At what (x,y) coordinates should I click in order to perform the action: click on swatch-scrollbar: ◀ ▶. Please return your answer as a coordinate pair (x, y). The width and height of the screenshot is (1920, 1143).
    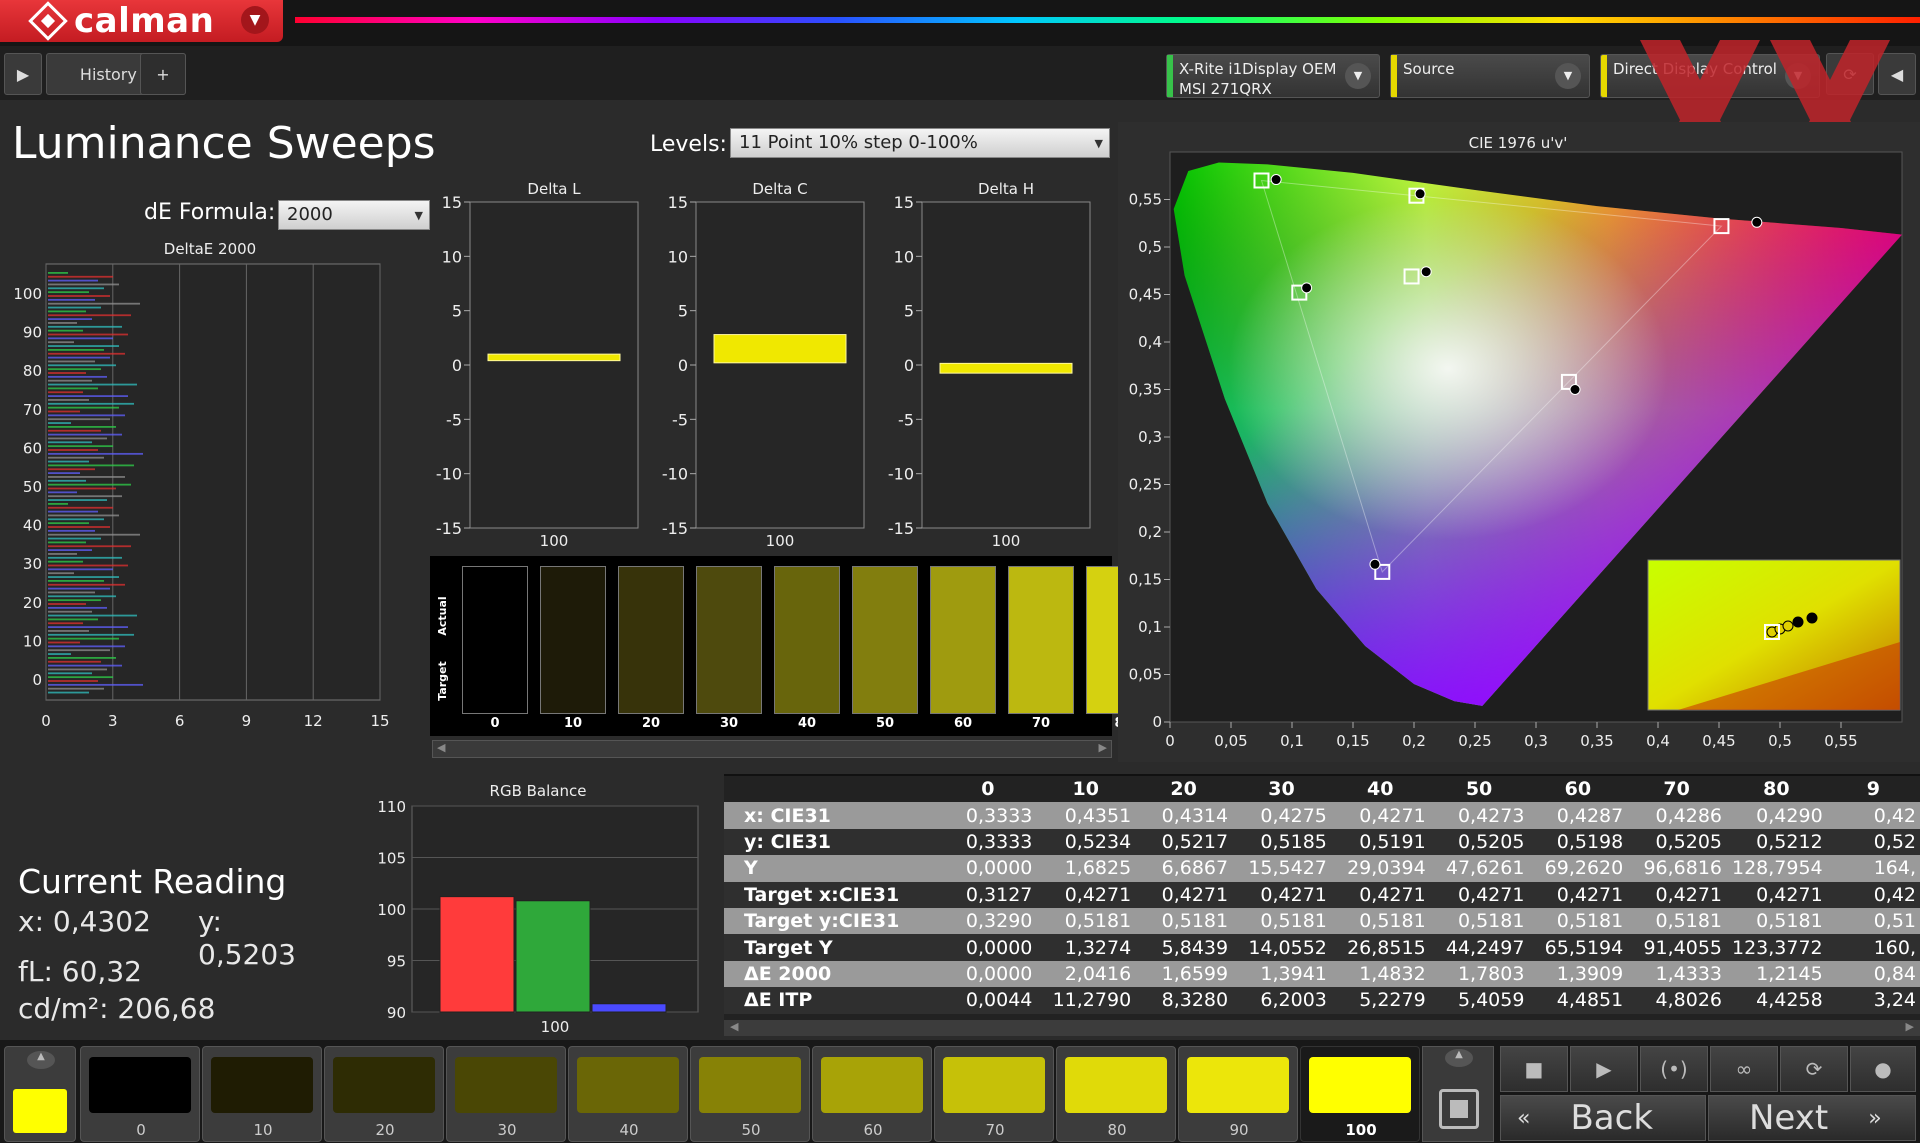
    Looking at the image, I should click on (772, 749).